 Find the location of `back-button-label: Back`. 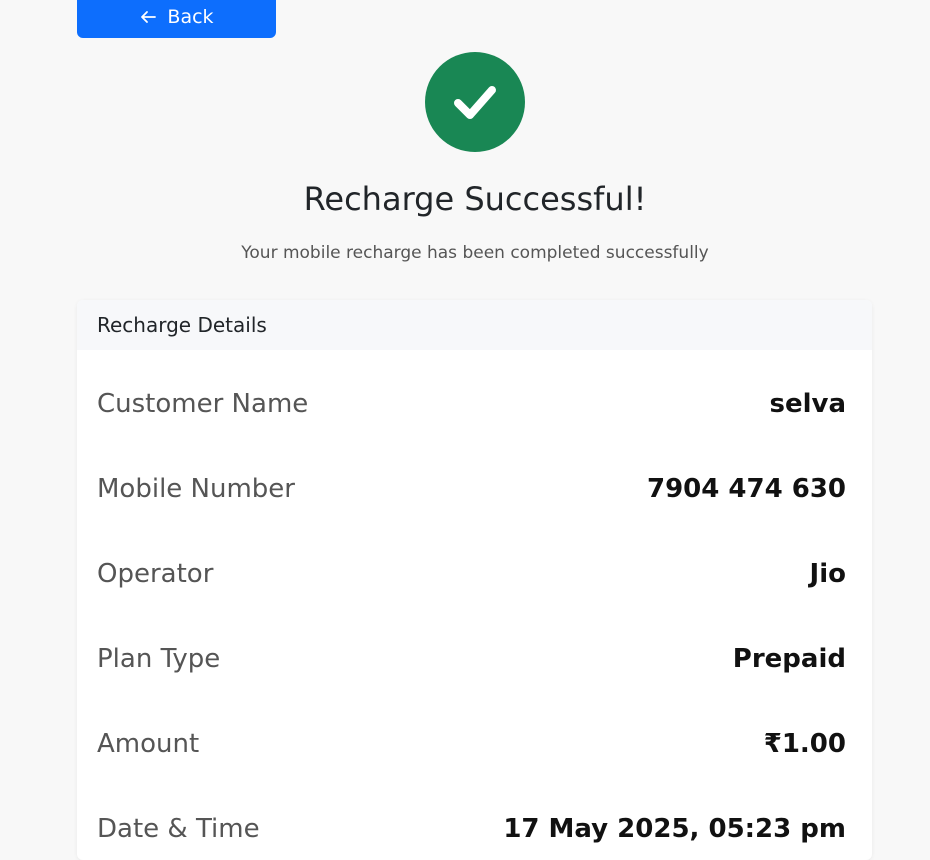

back-button-label: Back is located at coordinates (190, 17).